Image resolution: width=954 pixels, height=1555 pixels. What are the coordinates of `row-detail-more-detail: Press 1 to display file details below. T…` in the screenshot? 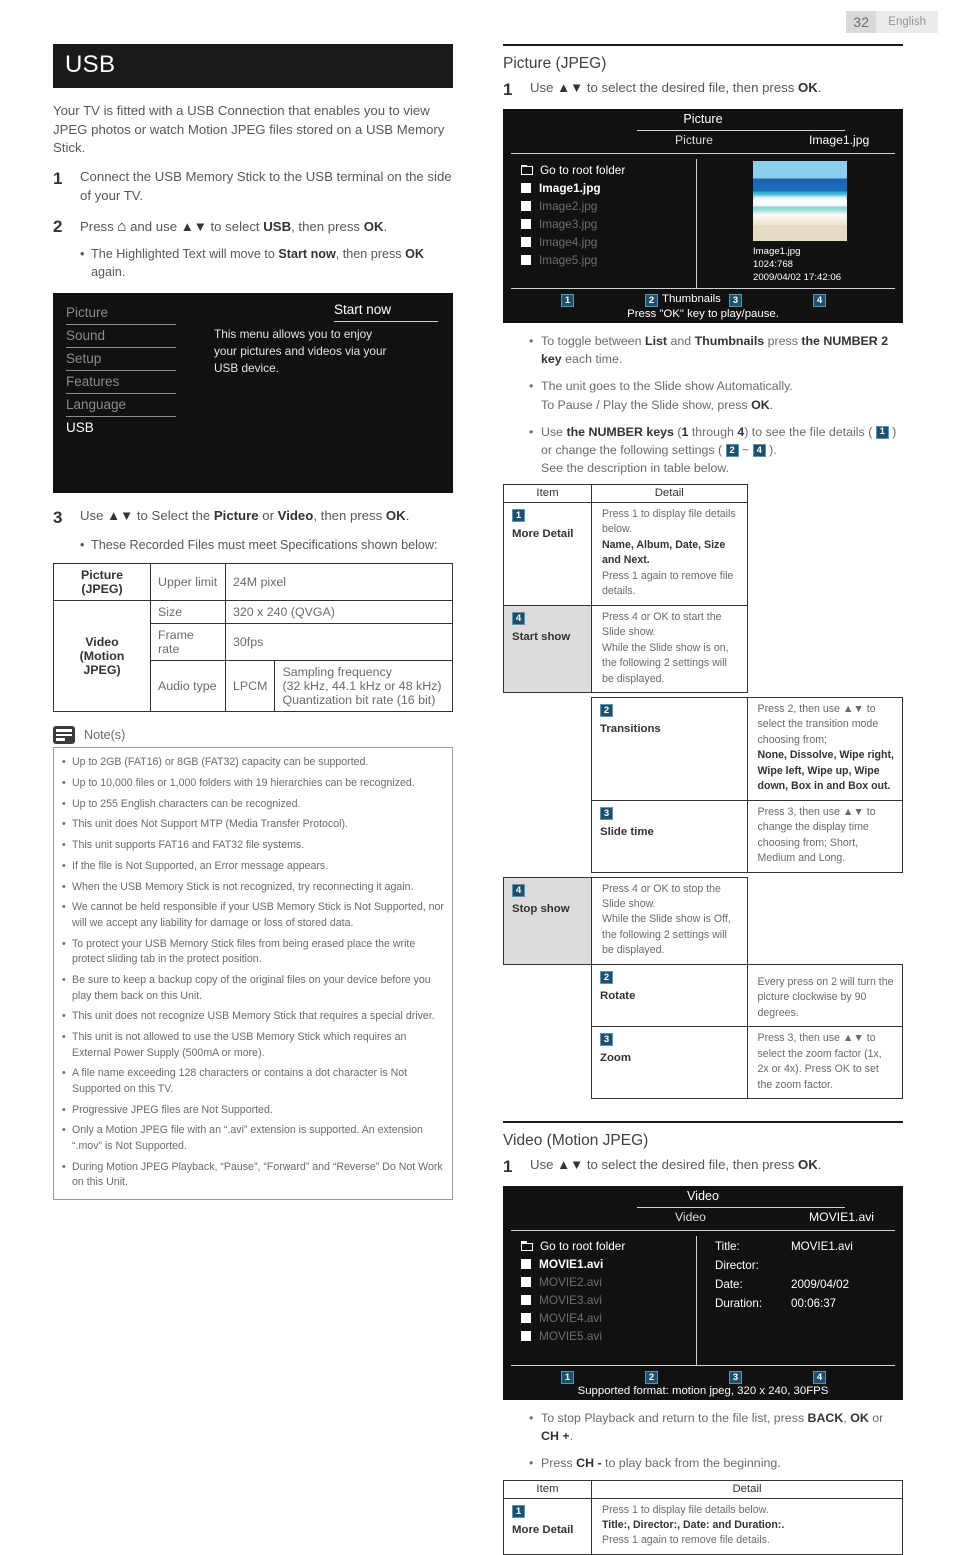 It's located at (747, 1526).